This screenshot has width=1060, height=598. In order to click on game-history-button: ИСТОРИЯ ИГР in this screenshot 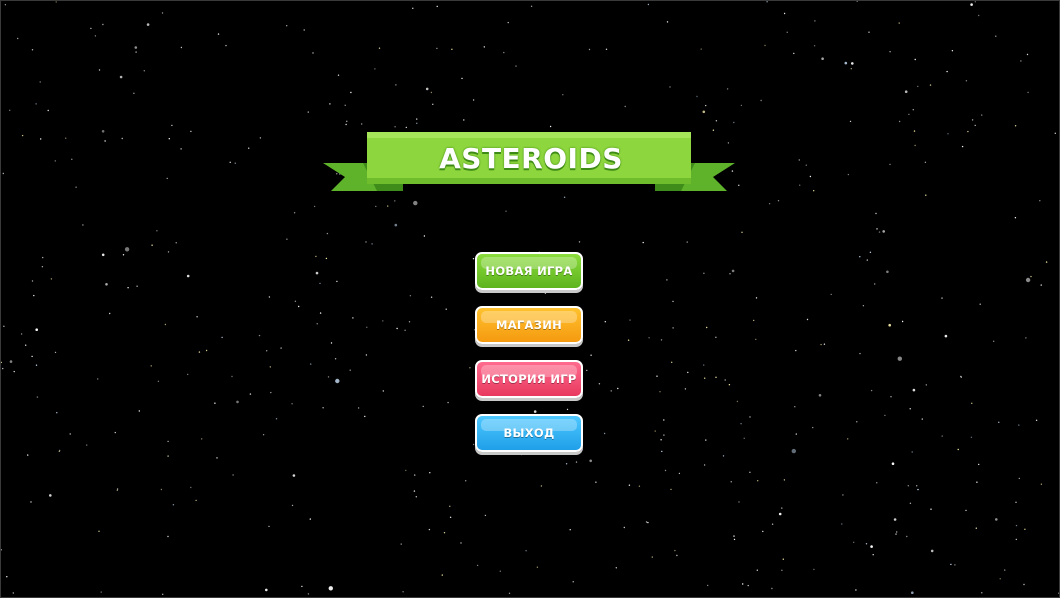, I will do `click(529, 379)`.